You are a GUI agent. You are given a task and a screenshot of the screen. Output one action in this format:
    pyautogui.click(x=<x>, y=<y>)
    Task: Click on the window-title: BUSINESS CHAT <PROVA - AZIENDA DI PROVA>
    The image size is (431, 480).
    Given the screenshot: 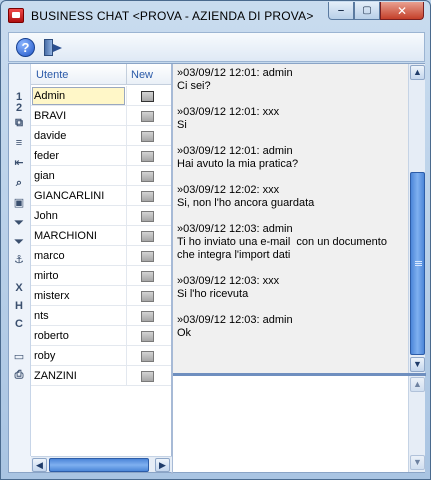 What is the action you would take?
    pyautogui.click(x=172, y=16)
    